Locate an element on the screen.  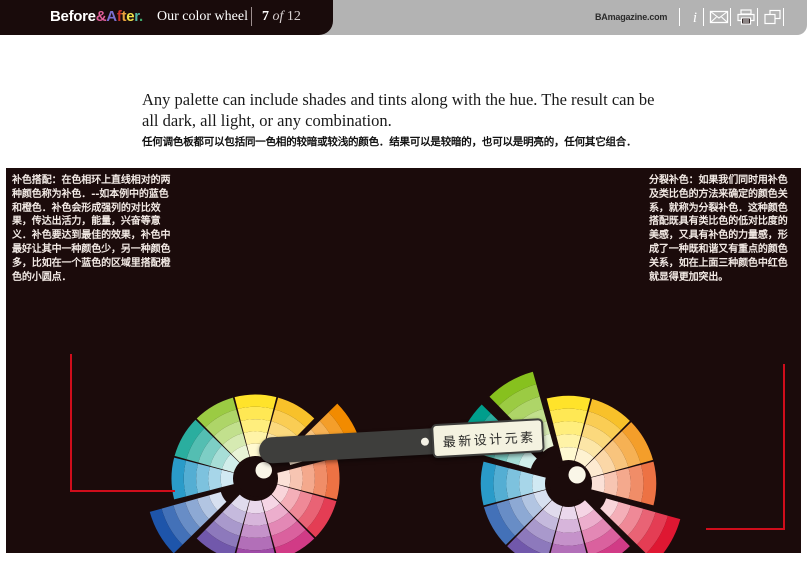
header-page-of: of is located at coordinates (278, 16).